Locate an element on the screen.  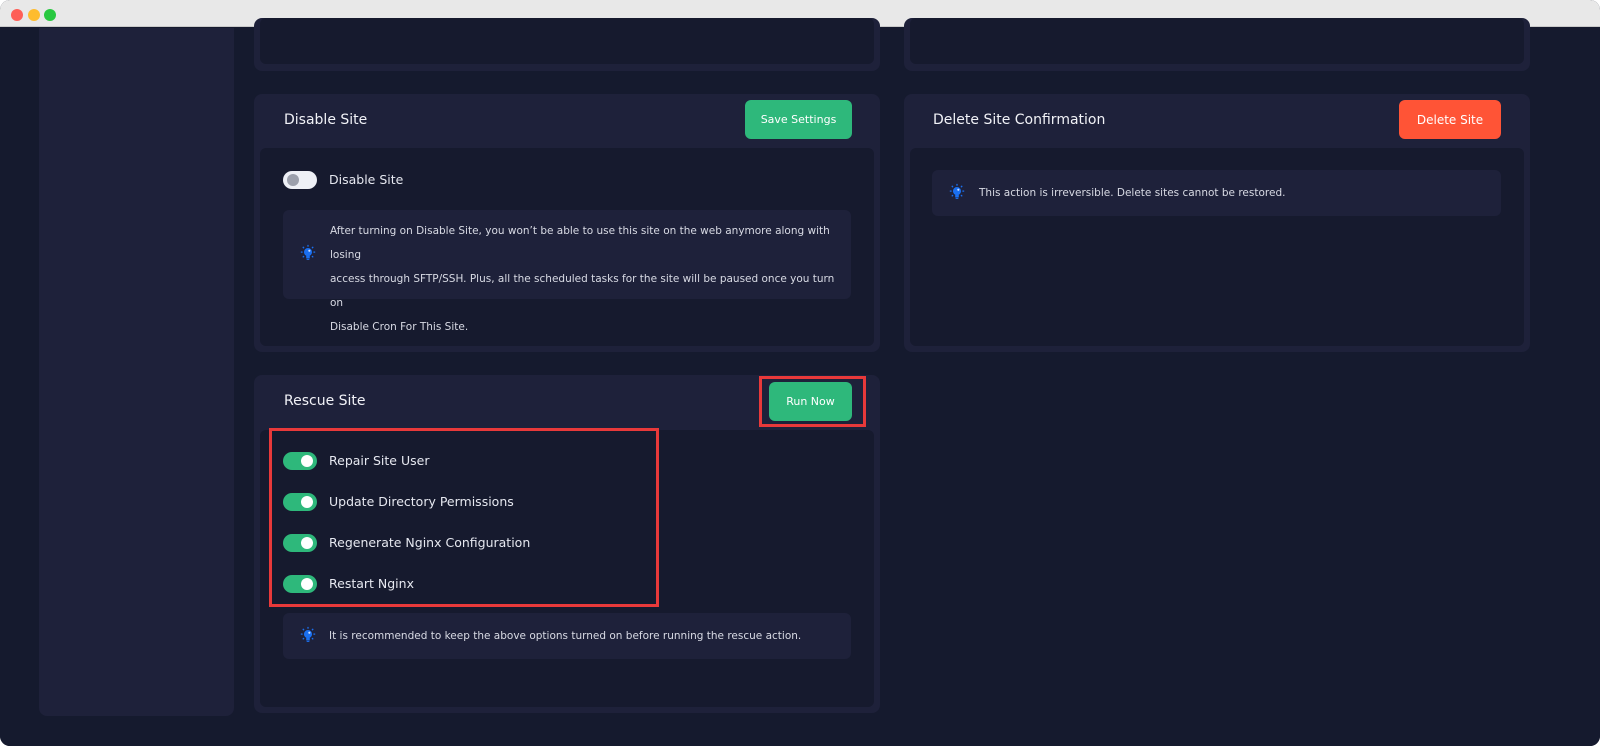
zoom-window-button is located at coordinates (50, 15).